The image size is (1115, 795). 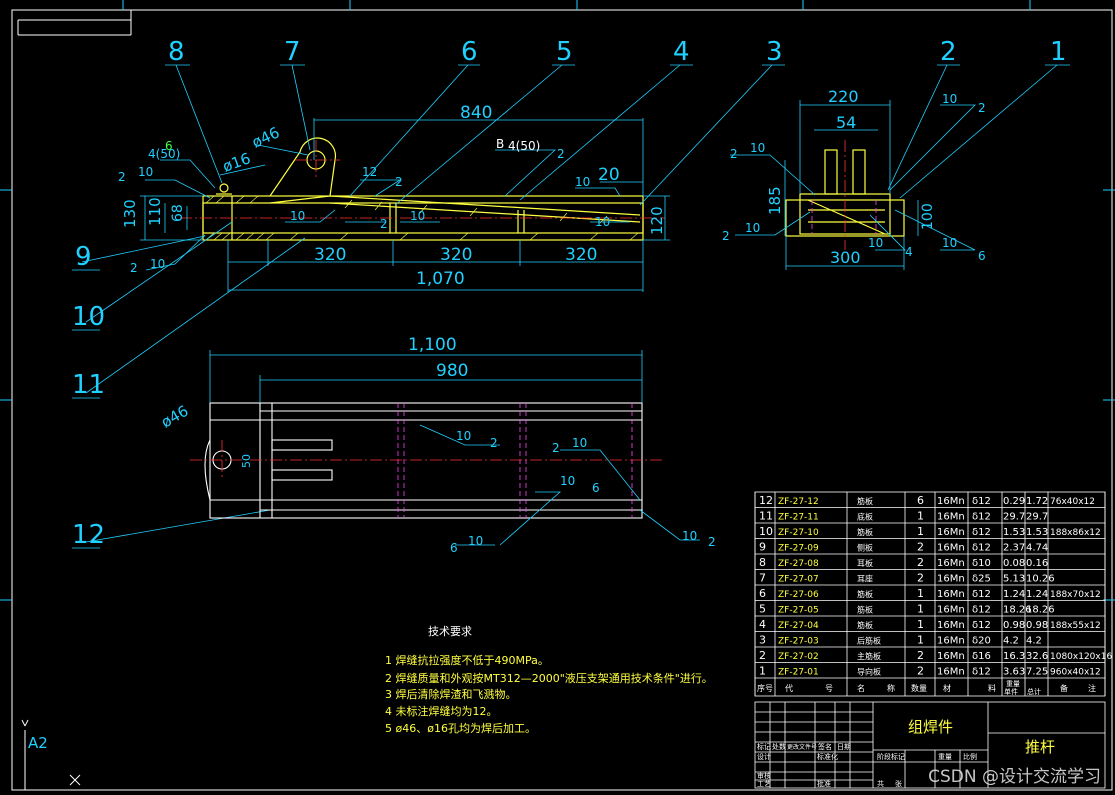 What do you see at coordinates (657, 220) in the screenshot?
I see `dim-120: 120` at bounding box center [657, 220].